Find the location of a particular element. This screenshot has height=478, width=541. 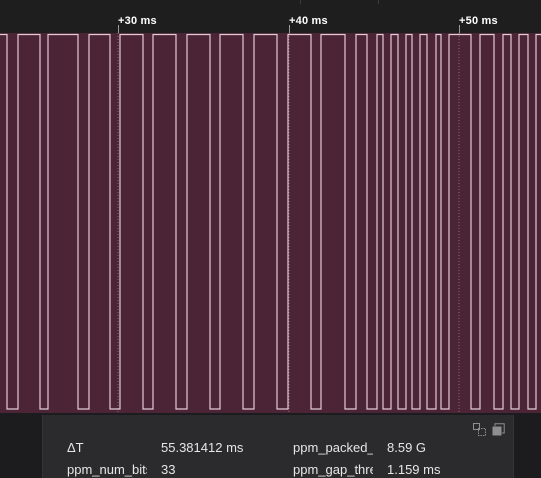

ppm-packed-value: 8.59 G is located at coordinates (407, 447).